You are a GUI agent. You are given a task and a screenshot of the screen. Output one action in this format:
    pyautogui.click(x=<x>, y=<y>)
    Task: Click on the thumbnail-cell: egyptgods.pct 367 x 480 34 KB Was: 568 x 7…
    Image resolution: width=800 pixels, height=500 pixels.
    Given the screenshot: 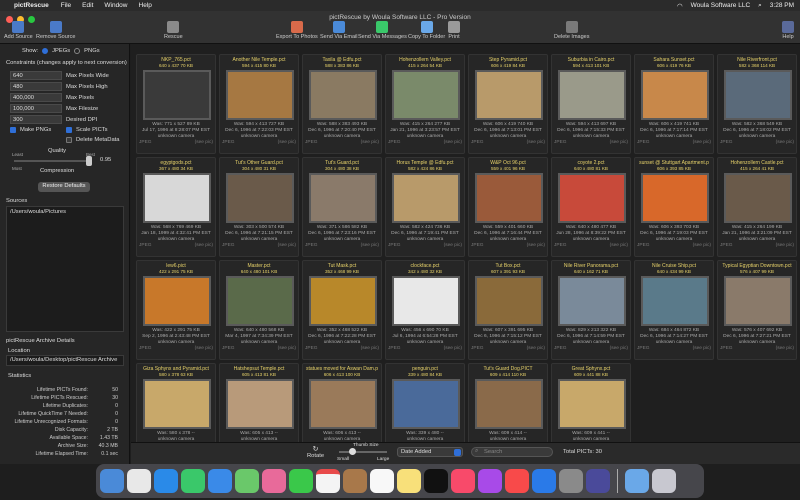 What is the action you would take?
    pyautogui.click(x=176, y=207)
    